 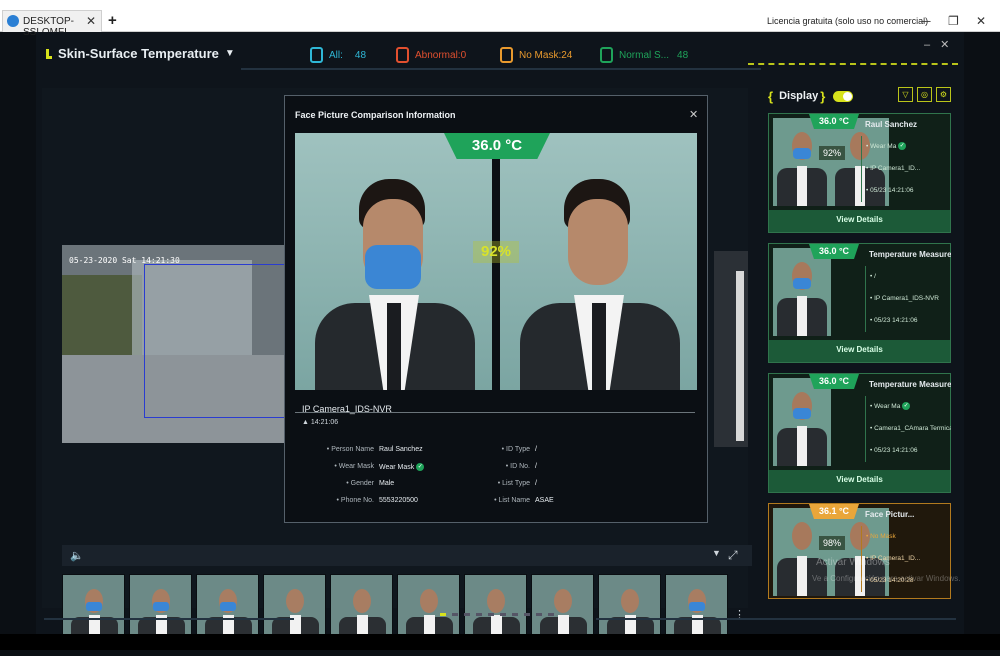 I want to click on field-value: Wear Mask ✓, so click(x=402, y=467).